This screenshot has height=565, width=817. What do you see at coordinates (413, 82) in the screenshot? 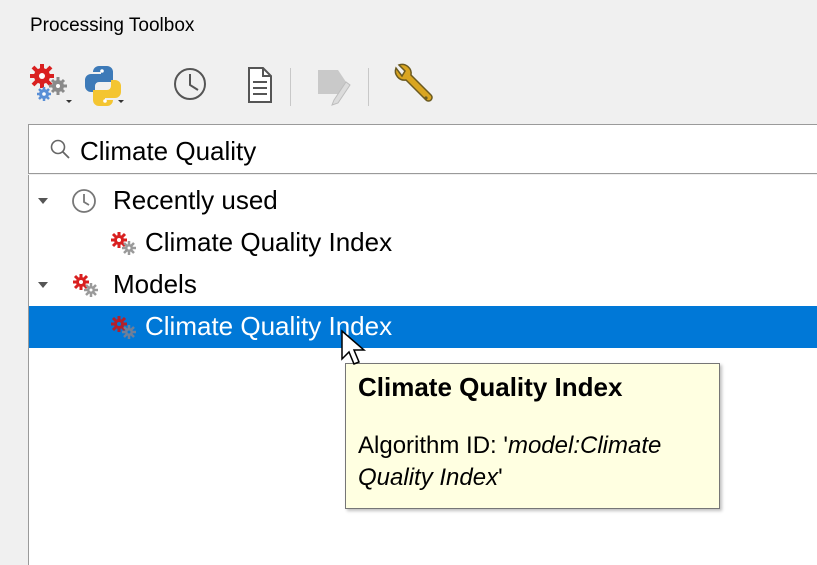
I see `options-wrench-icon` at bounding box center [413, 82].